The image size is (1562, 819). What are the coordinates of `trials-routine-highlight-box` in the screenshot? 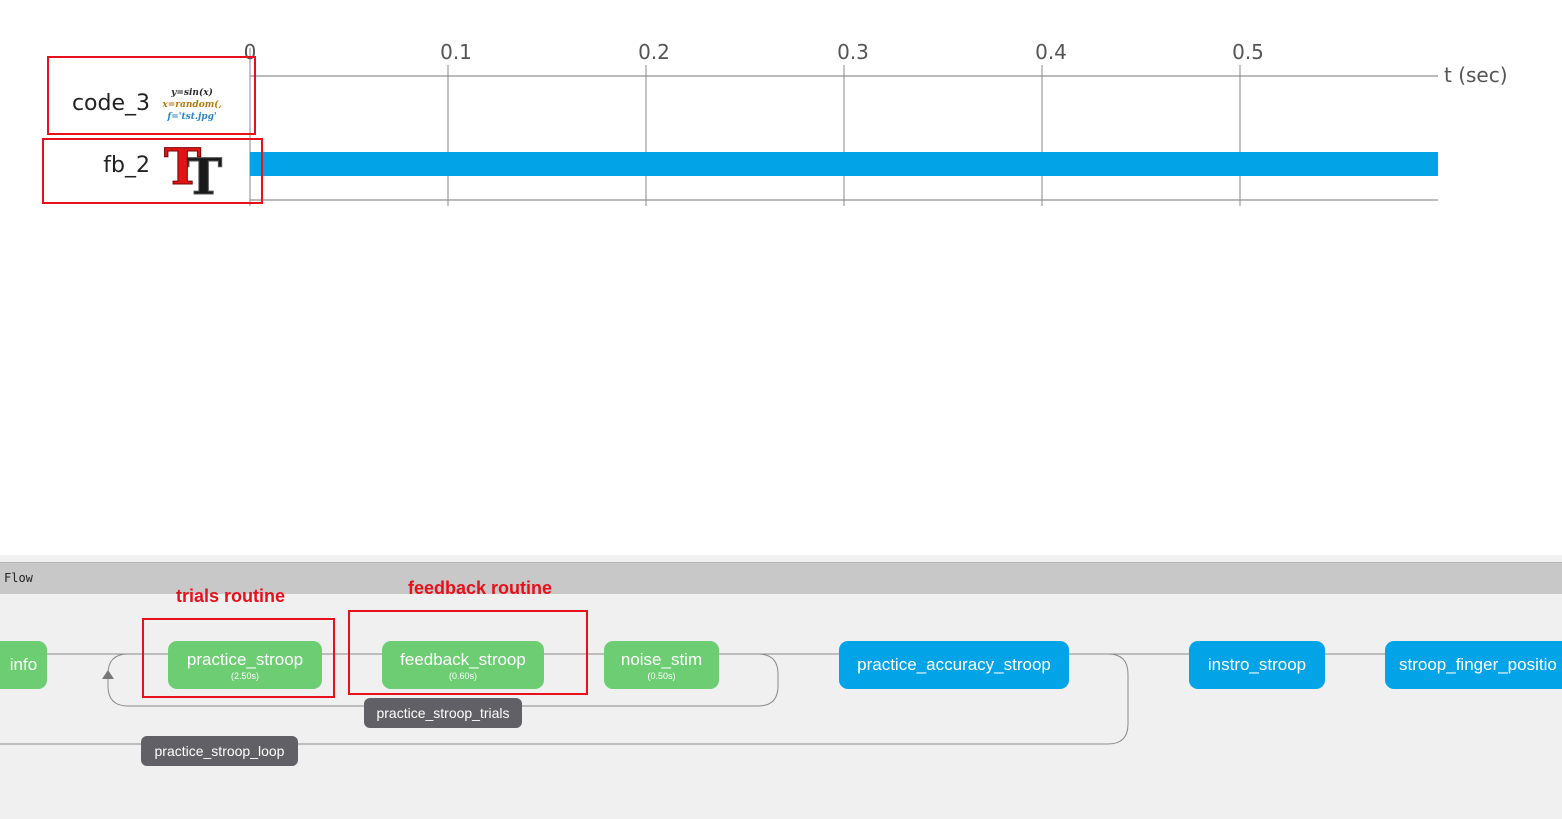 It's located at (238, 658).